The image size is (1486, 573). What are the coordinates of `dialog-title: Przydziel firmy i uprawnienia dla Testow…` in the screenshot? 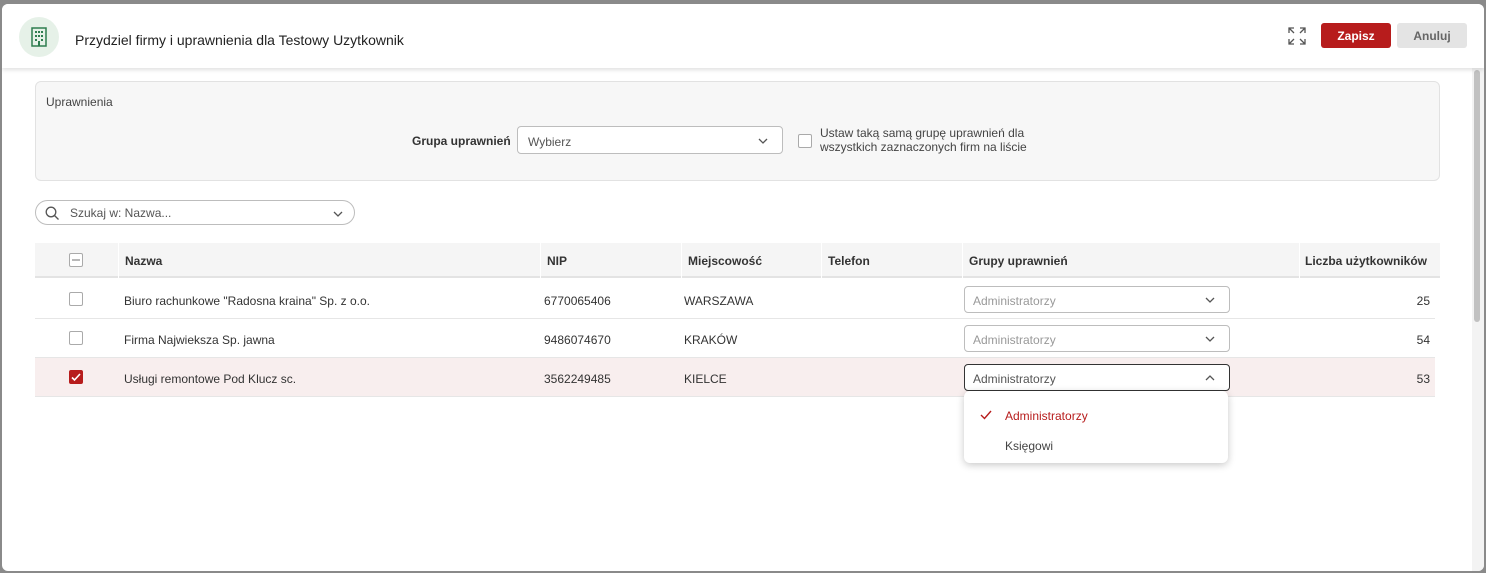 It's located at (239, 40).